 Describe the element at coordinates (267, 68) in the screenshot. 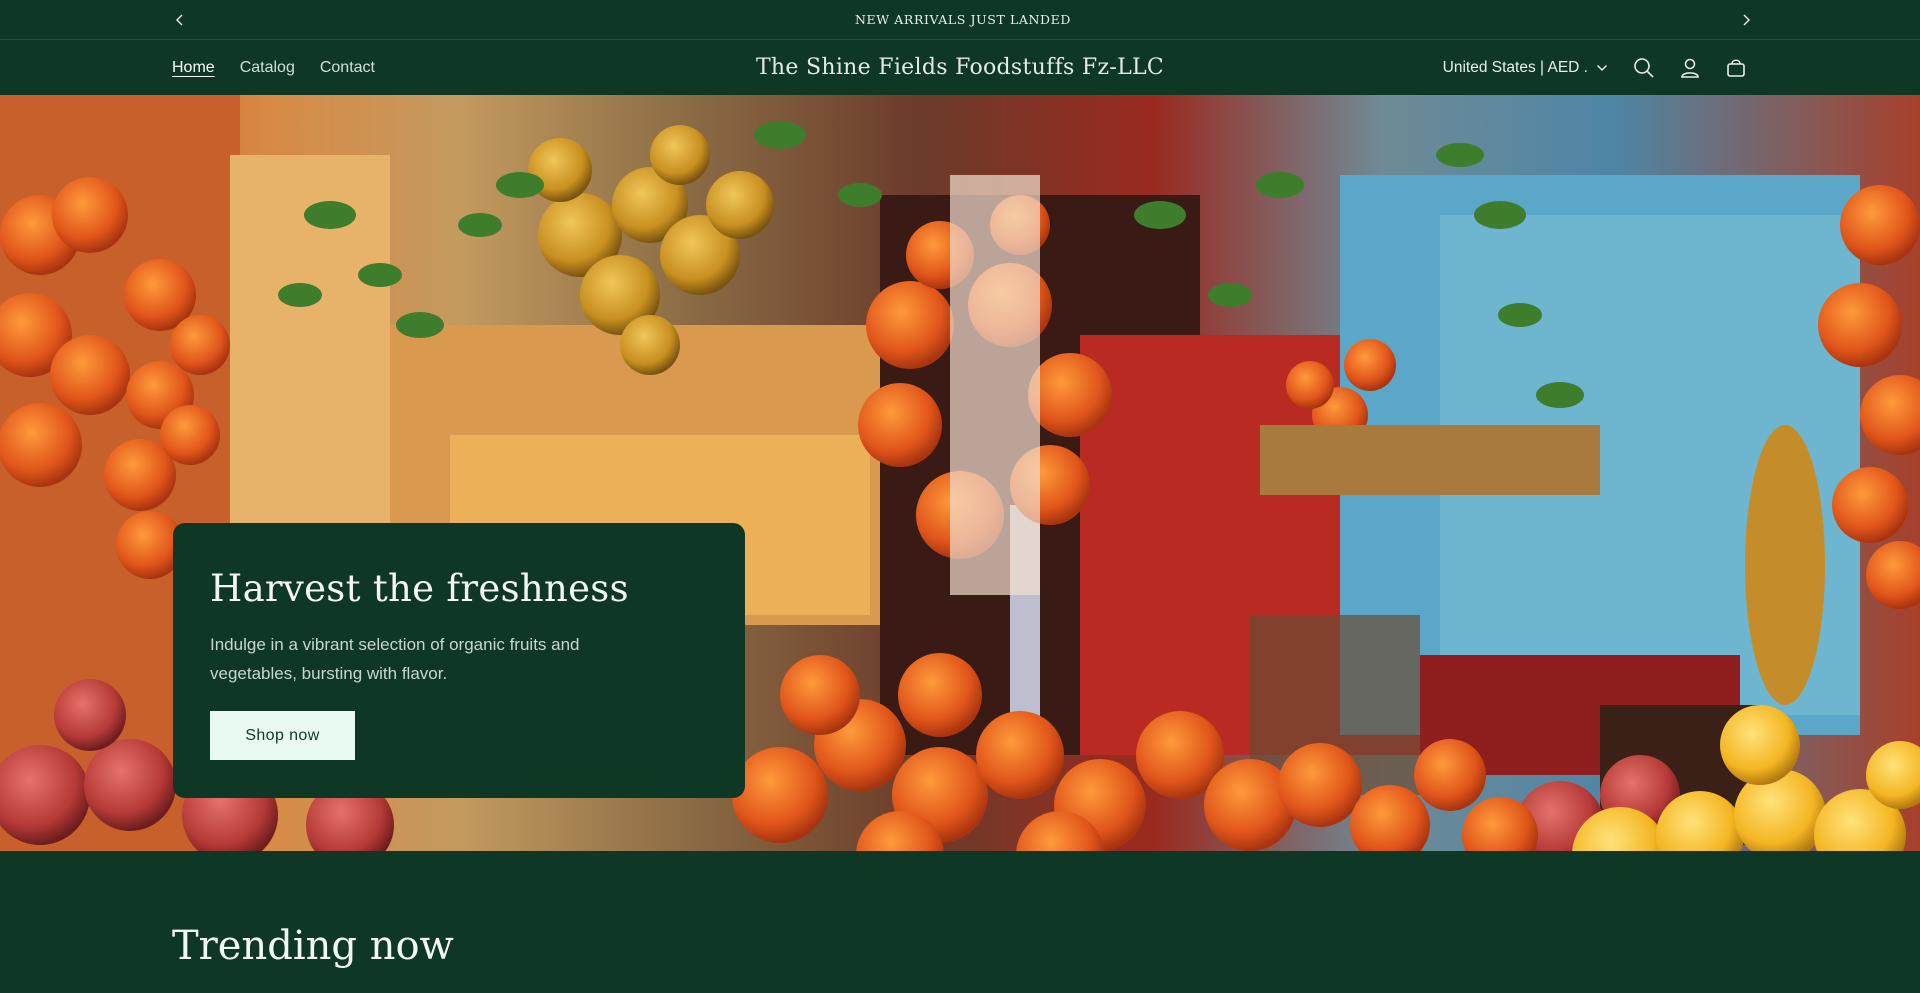

I see `nav-item-catalog: Catalog` at that location.